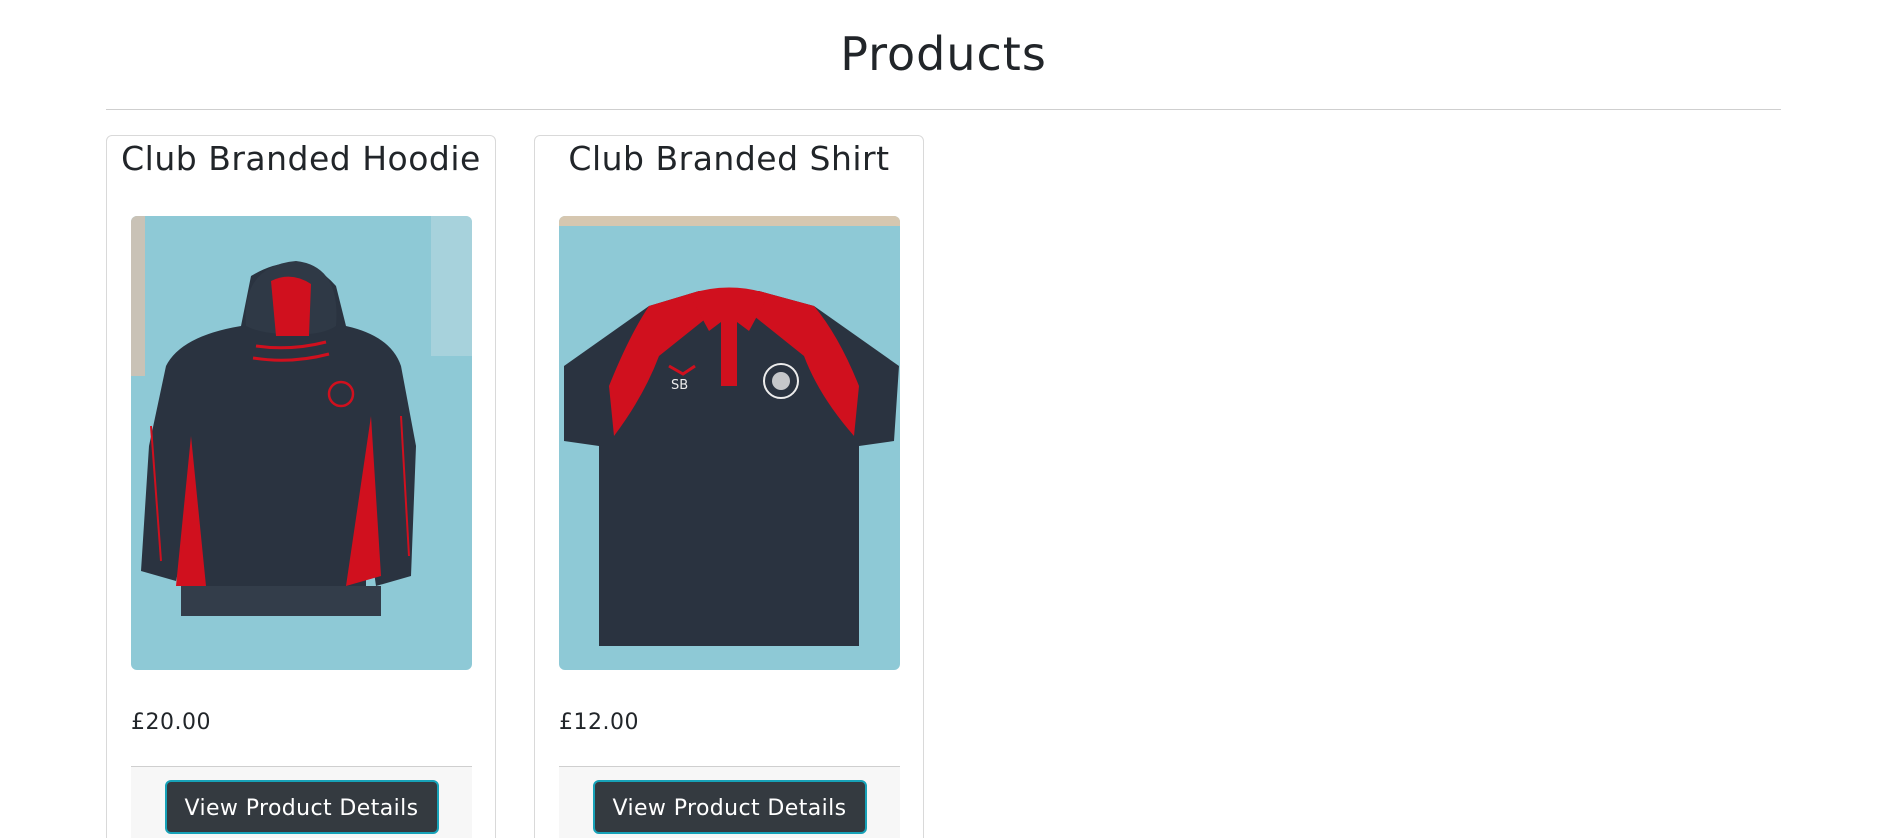 Image resolution: width=1887 pixels, height=838 pixels. I want to click on hoodie-photo, so click(301, 443).